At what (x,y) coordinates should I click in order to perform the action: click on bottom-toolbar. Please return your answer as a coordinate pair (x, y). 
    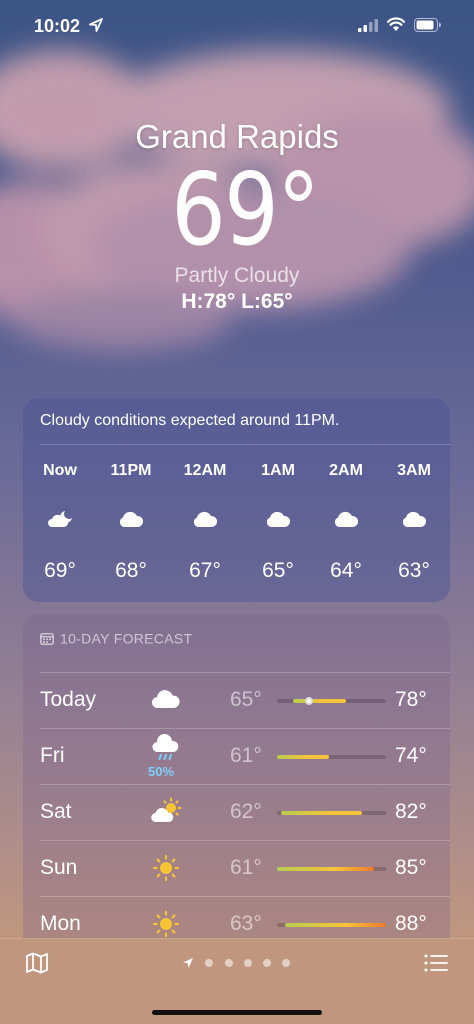
    Looking at the image, I should click on (237, 981).